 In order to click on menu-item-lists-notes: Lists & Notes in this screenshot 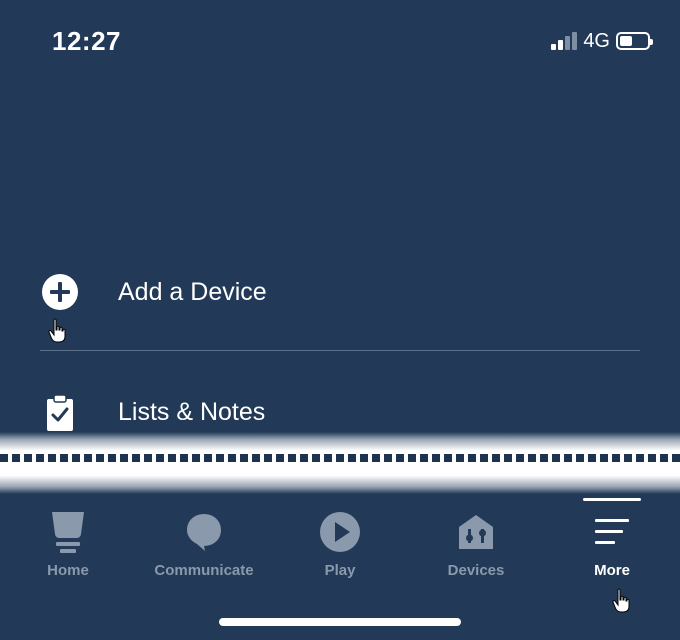, I will do `click(340, 412)`.